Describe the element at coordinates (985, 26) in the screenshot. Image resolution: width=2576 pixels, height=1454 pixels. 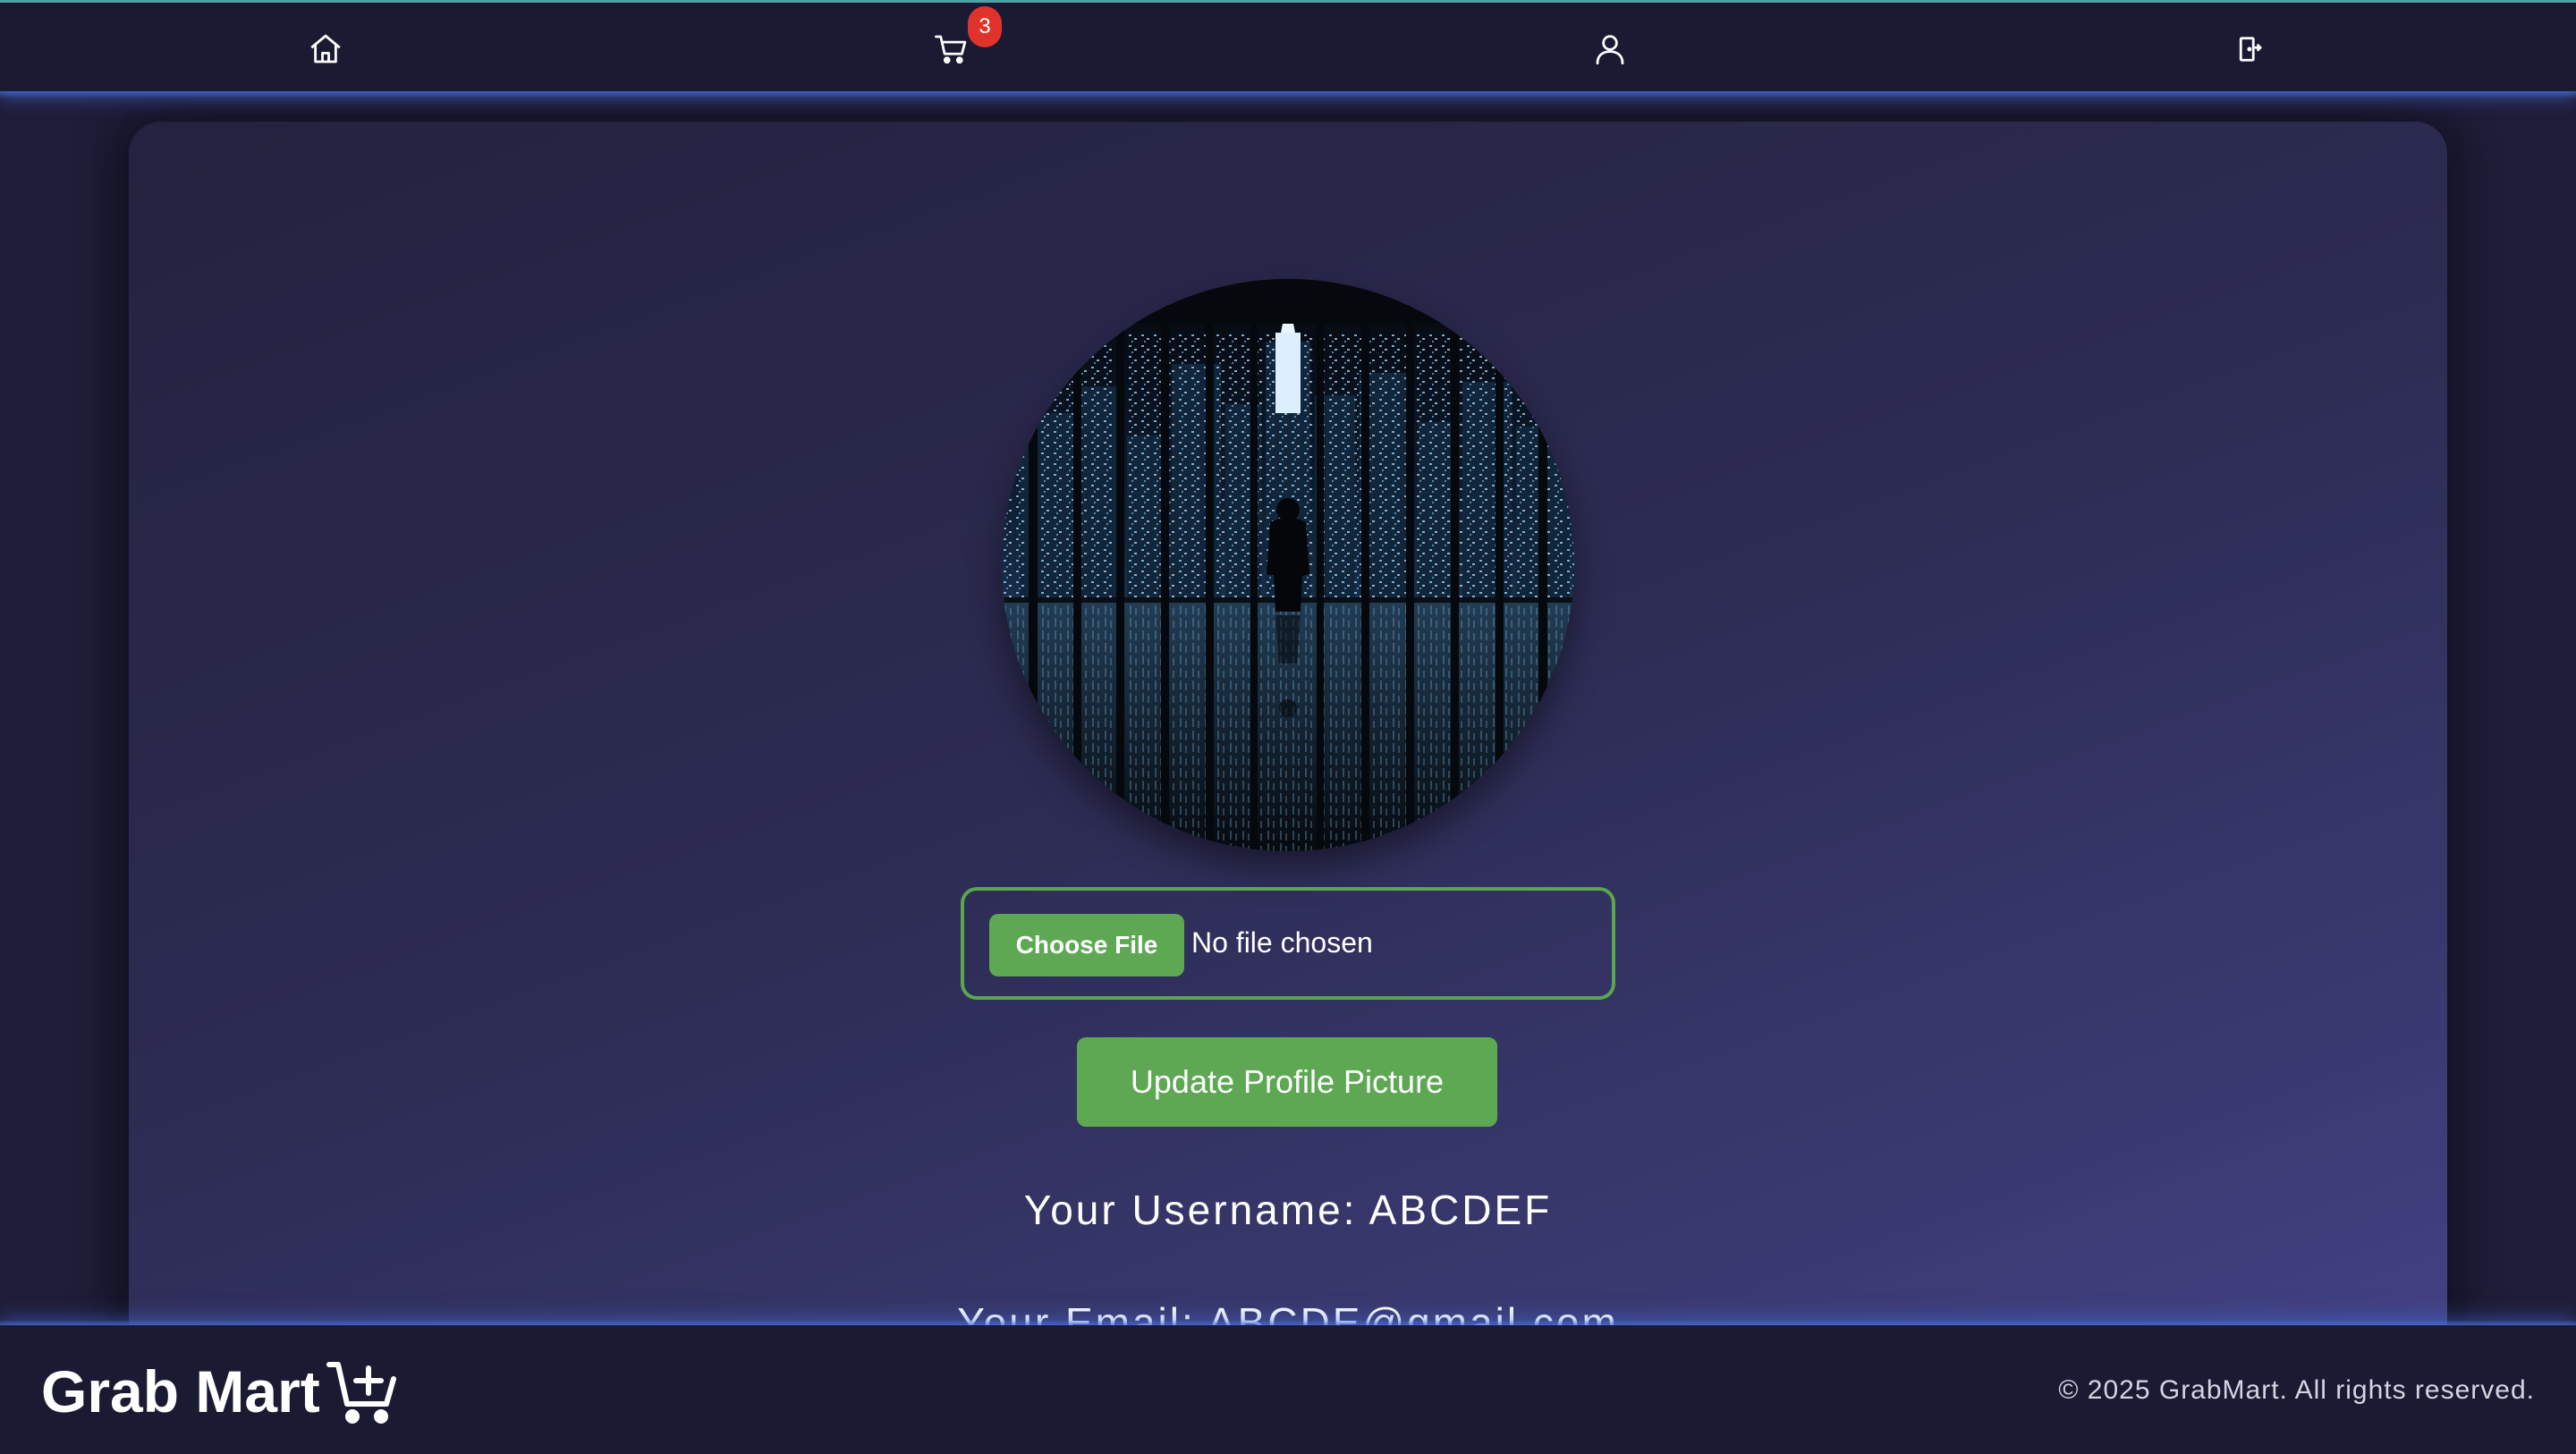
I see `cart-count-badge: 3` at that location.